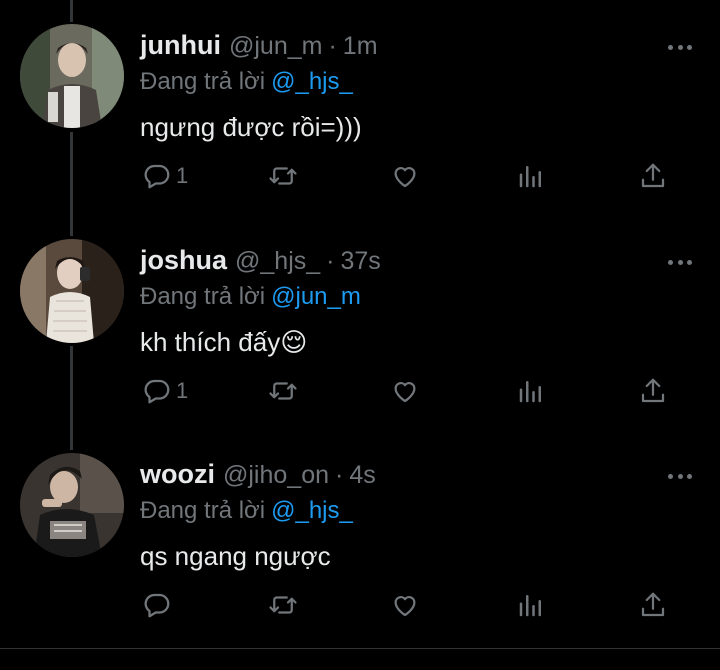 The image size is (720, 670). I want to click on thread-line-top, so click(71, 11).